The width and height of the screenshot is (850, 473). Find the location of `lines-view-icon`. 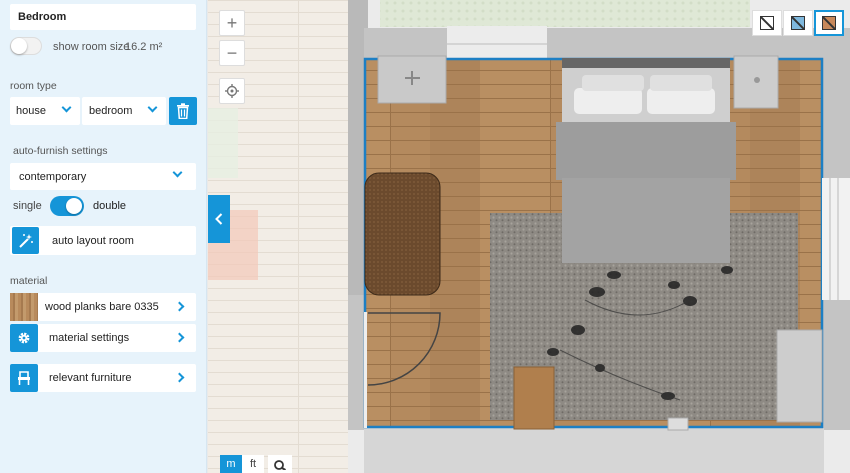

lines-view-icon is located at coordinates (767, 23).